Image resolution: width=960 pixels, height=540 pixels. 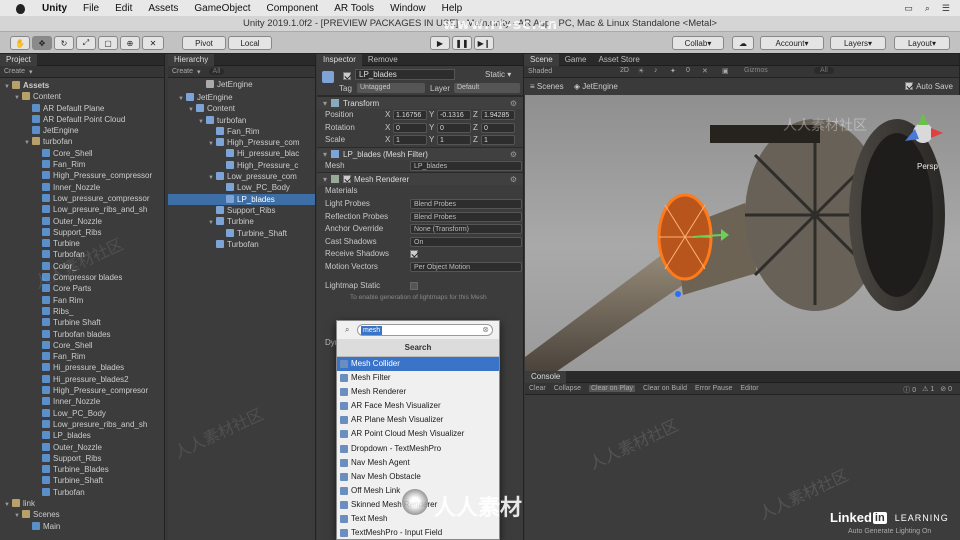 What do you see at coordinates (241, 153) in the screenshot?
I see `hierarchy-item: Hi_pressure_blac` at bounding box center [241, 153].